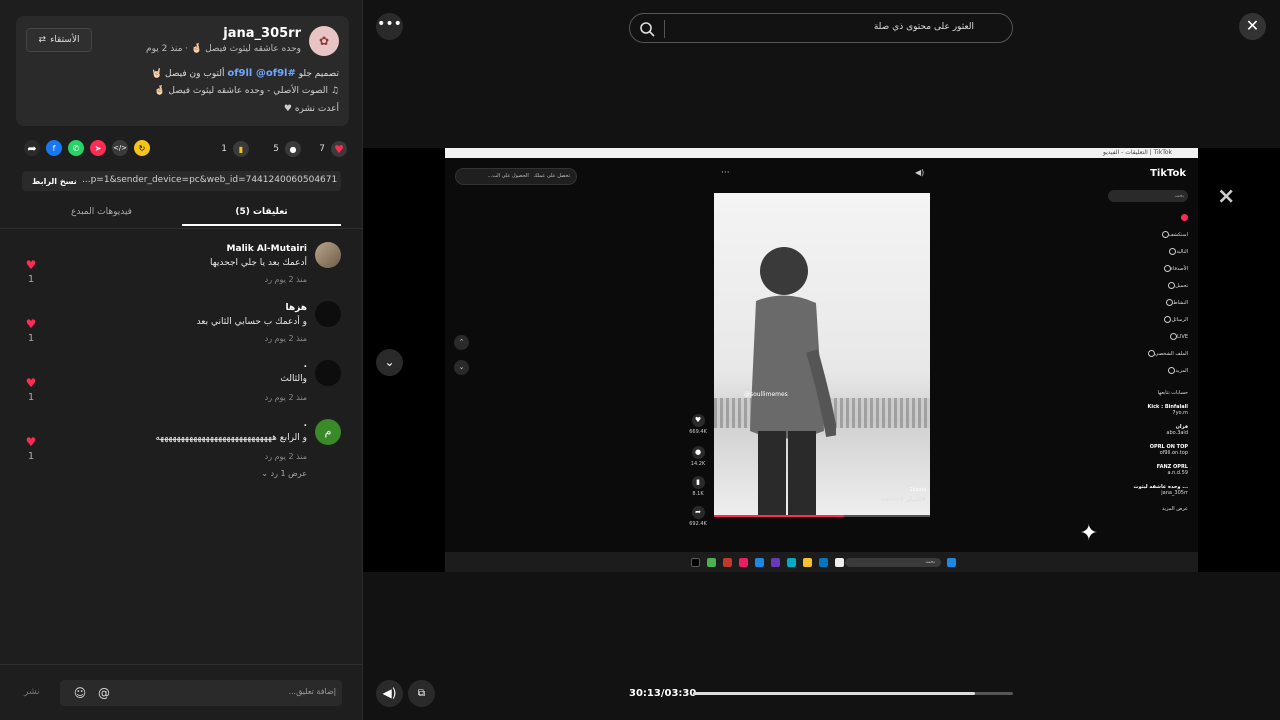 The height and width of the screenshot is (720, 1280). What do you see at coordinates (31, 456) in the screenshot?
I see `comment-like-count: 1` at bounding box center [31, 456].